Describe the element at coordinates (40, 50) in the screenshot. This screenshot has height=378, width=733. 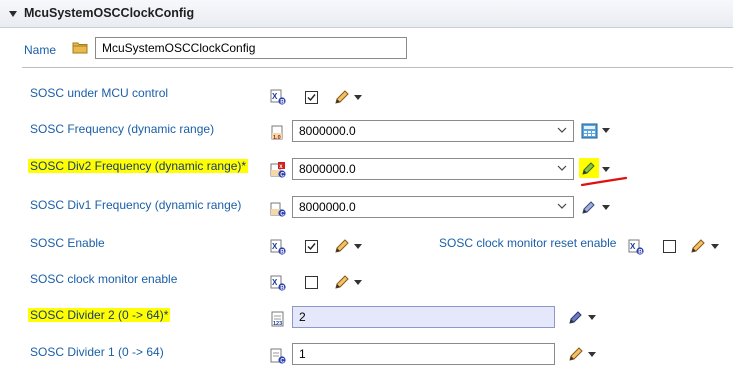
I see `name-label: Name` at that location.